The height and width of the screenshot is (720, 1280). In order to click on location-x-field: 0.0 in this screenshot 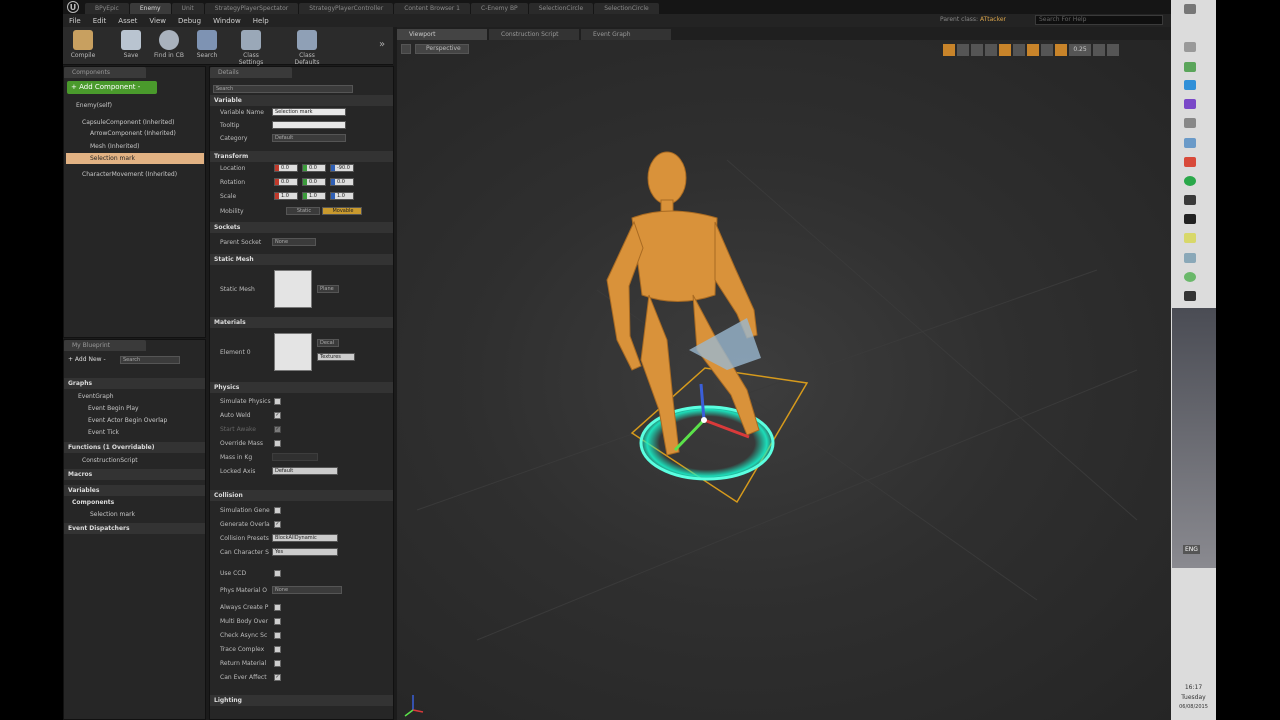, I will do `click(286, 168)`.